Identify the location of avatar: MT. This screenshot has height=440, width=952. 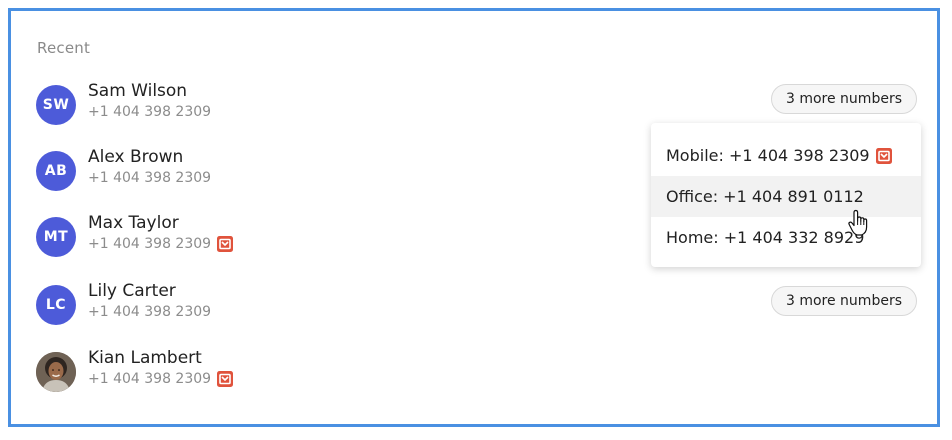
(56, 237).